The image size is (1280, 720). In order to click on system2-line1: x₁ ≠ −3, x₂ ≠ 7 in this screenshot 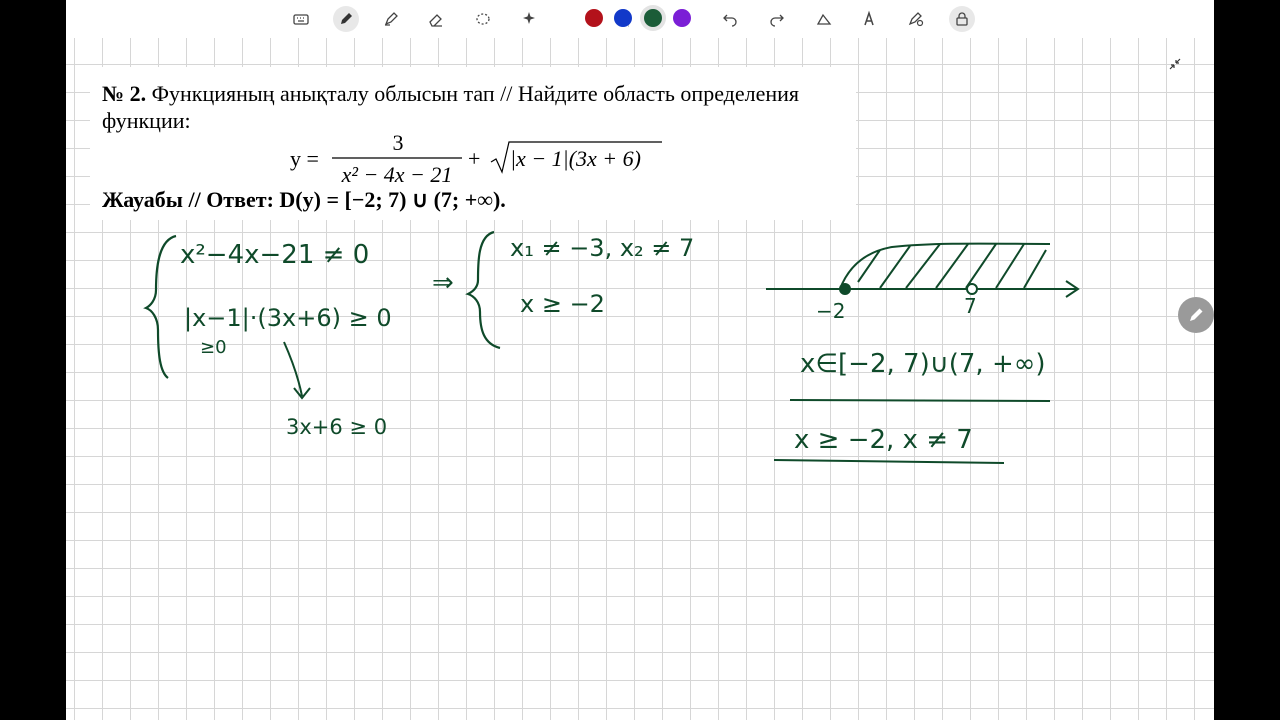, I will do `click(602, 248)`.